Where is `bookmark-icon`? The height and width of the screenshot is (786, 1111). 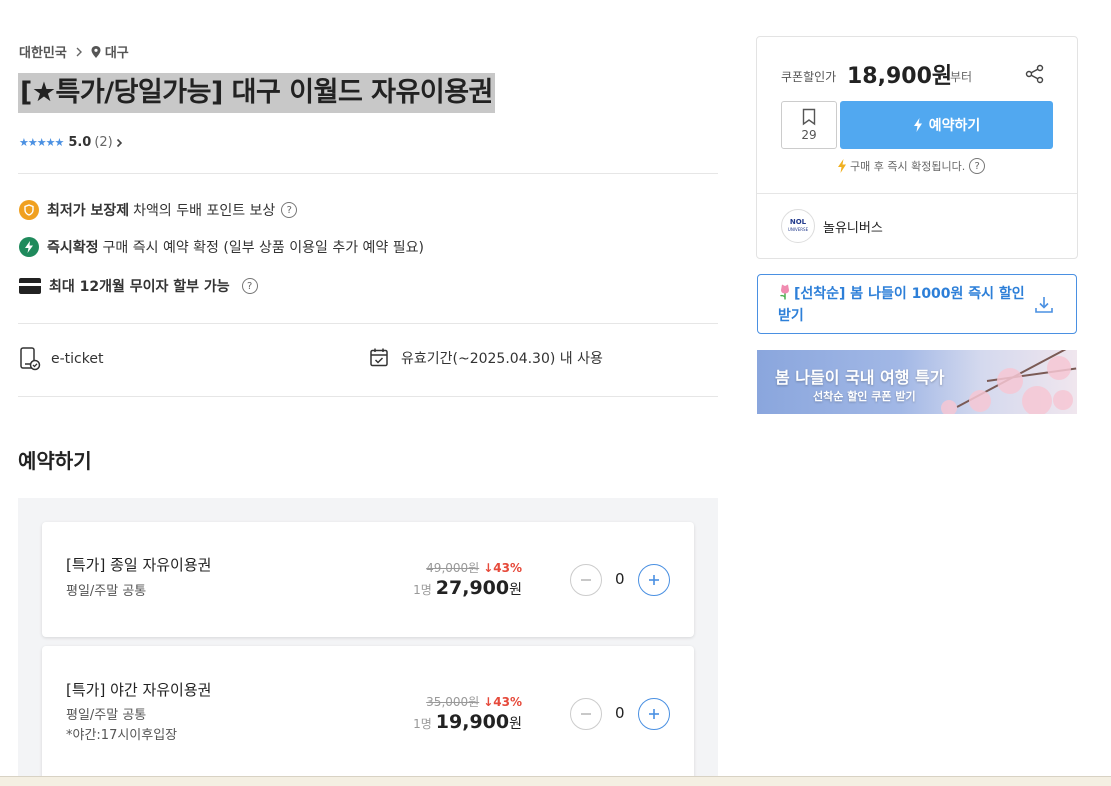 bookmark-icon is located at coordinates (809, 117).